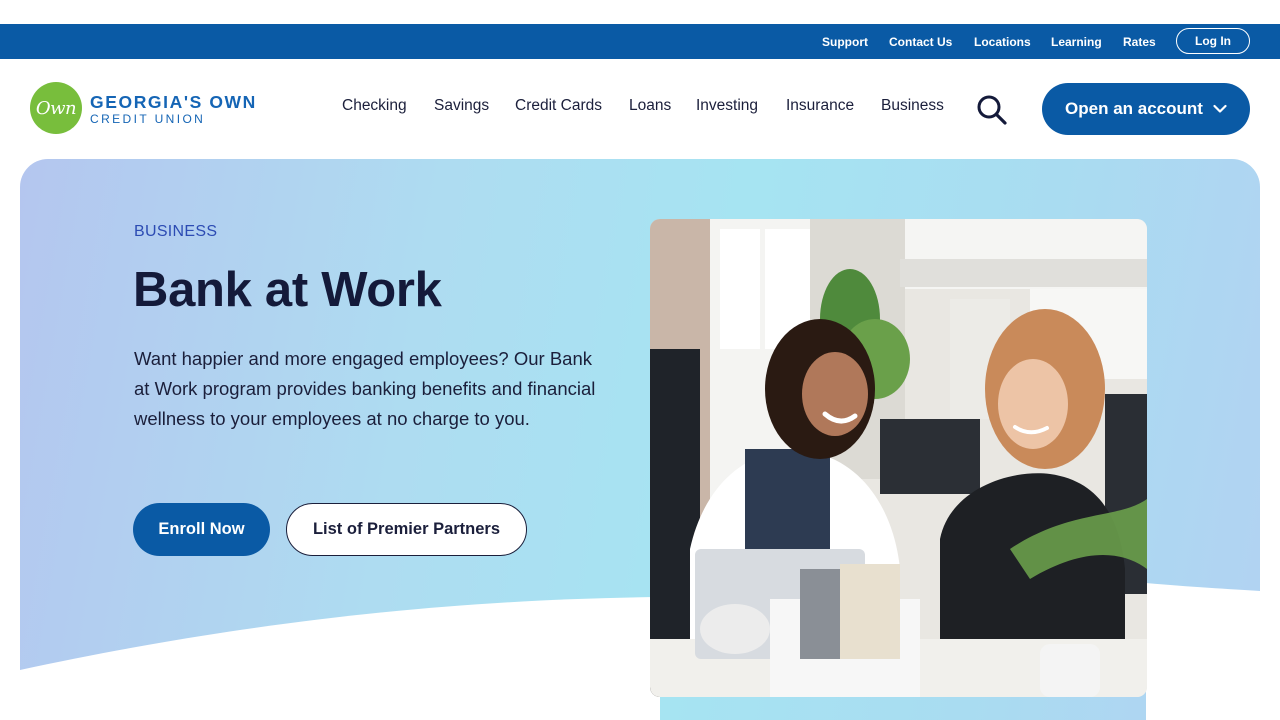 This screenshot has width=1280, height=720. Describe the element at coordinates (845, 41) in the screenshot. I see `support-link: Support` at that location.